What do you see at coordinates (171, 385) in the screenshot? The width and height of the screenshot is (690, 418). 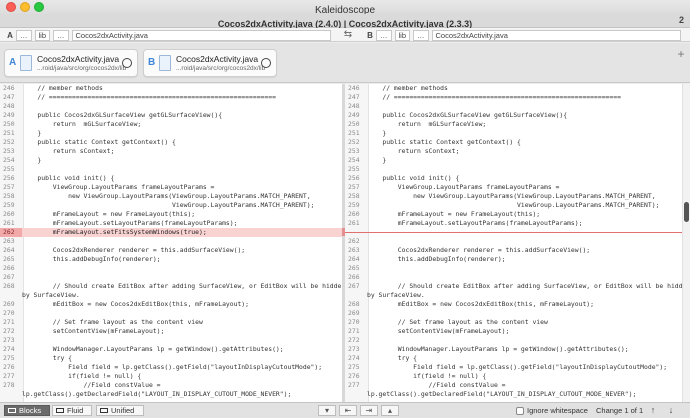 I see `code-line: 278 //Field constValue =` at bounding box center [171, 385].